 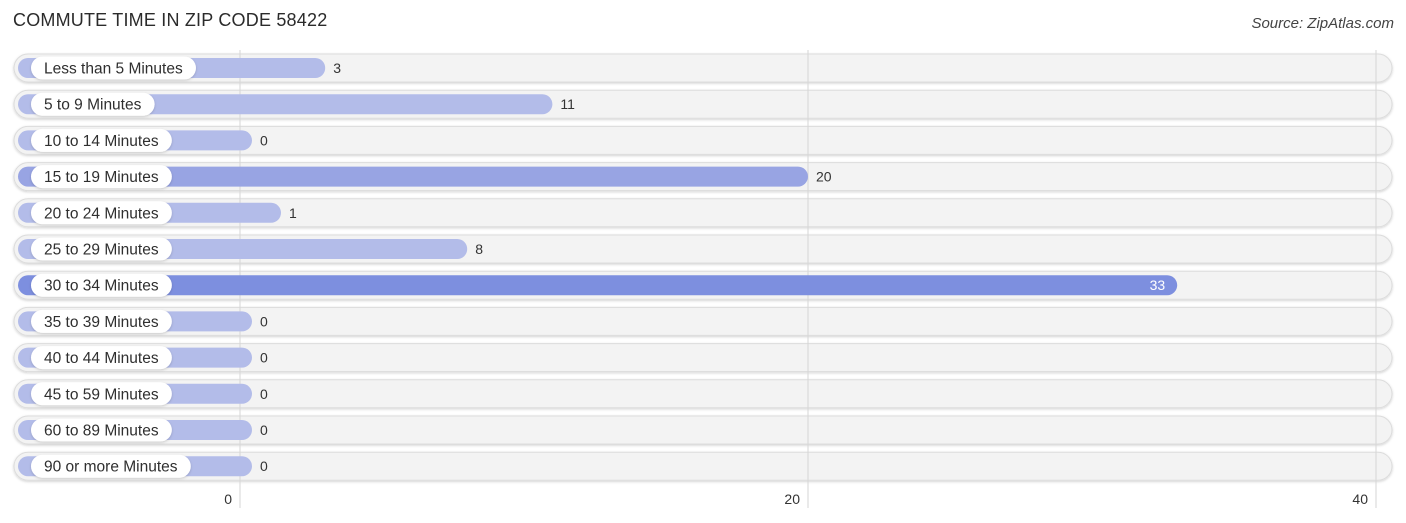 I want to click on category-label: 5 to 9 Minutes, so click(x=93, y=105).